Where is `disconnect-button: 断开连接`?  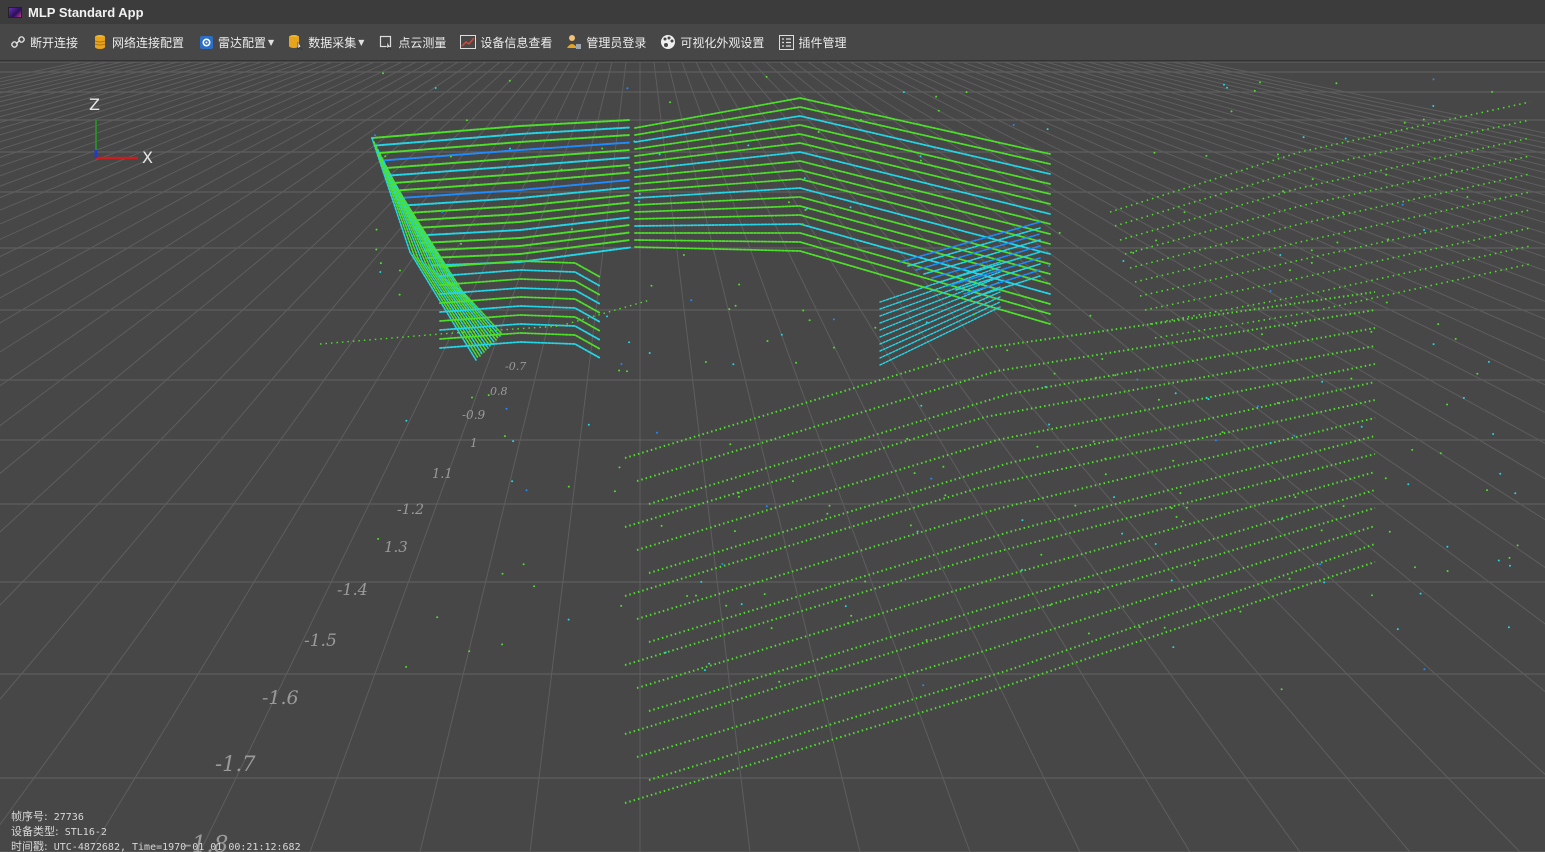 disconnect-button: 断开连接 is located at coordinates (44, 42).